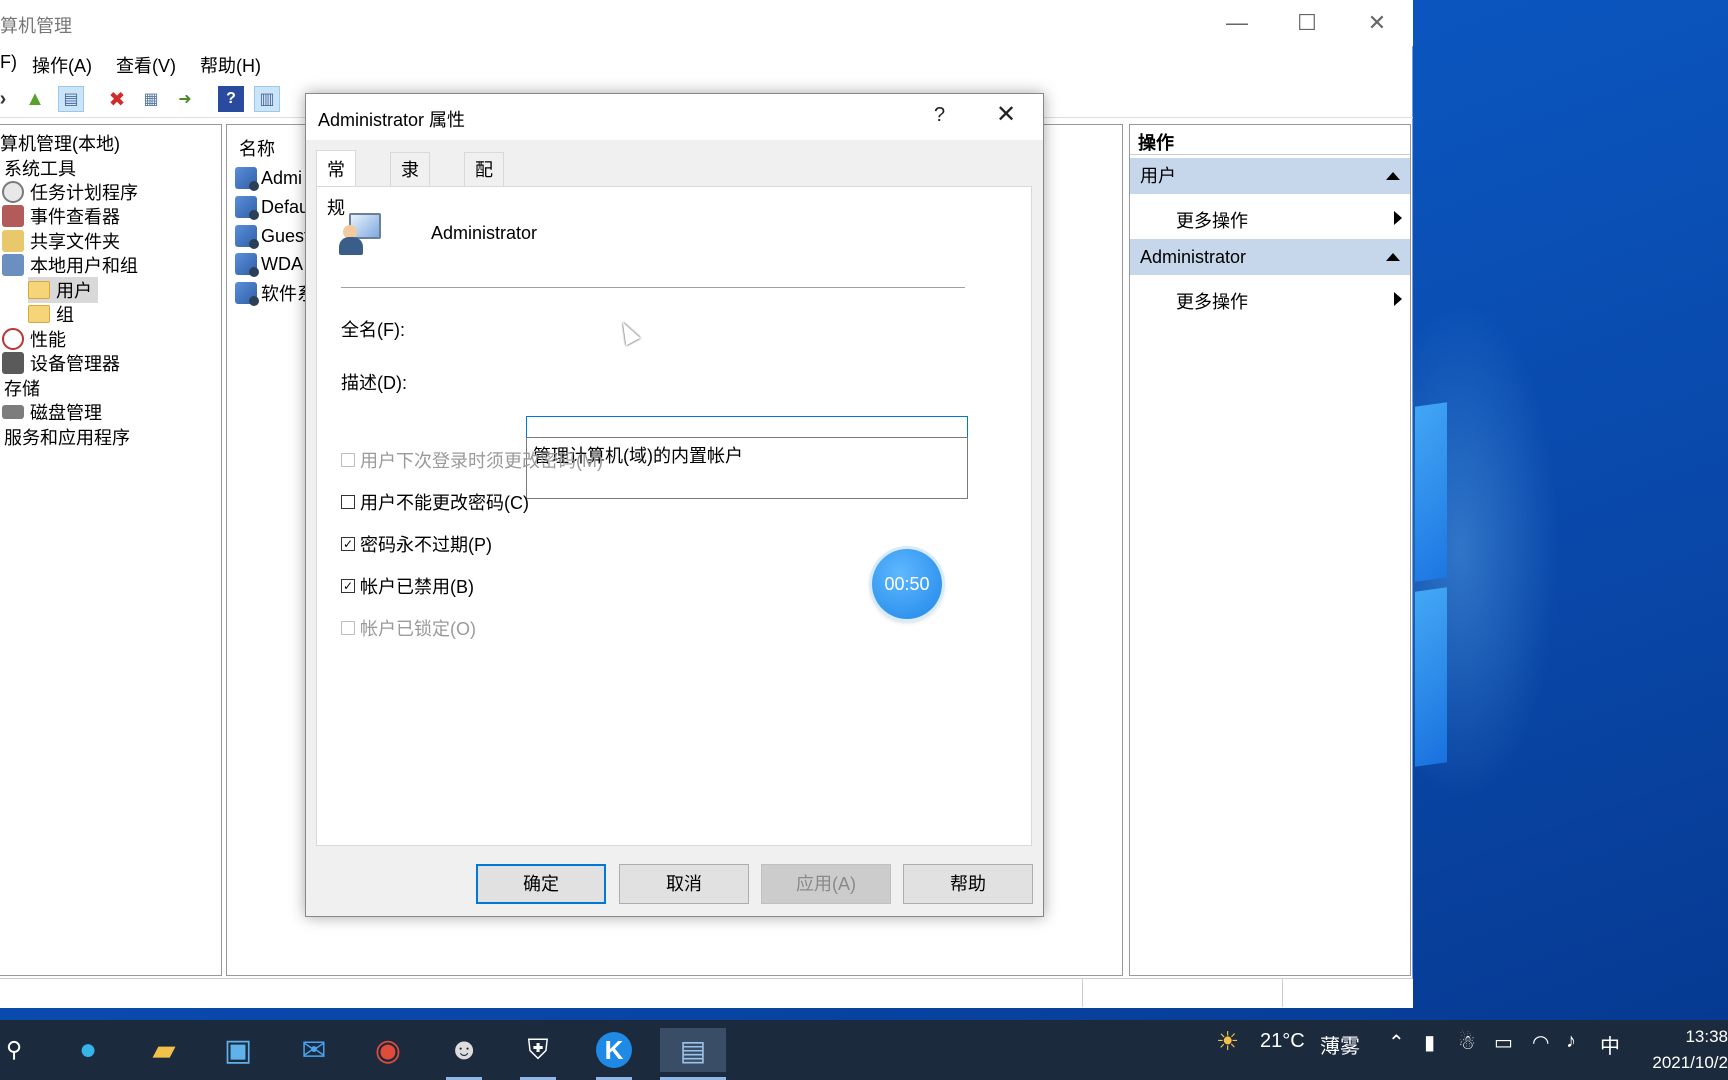  I want to click on cancel-button: 取消, so click(684, 884).